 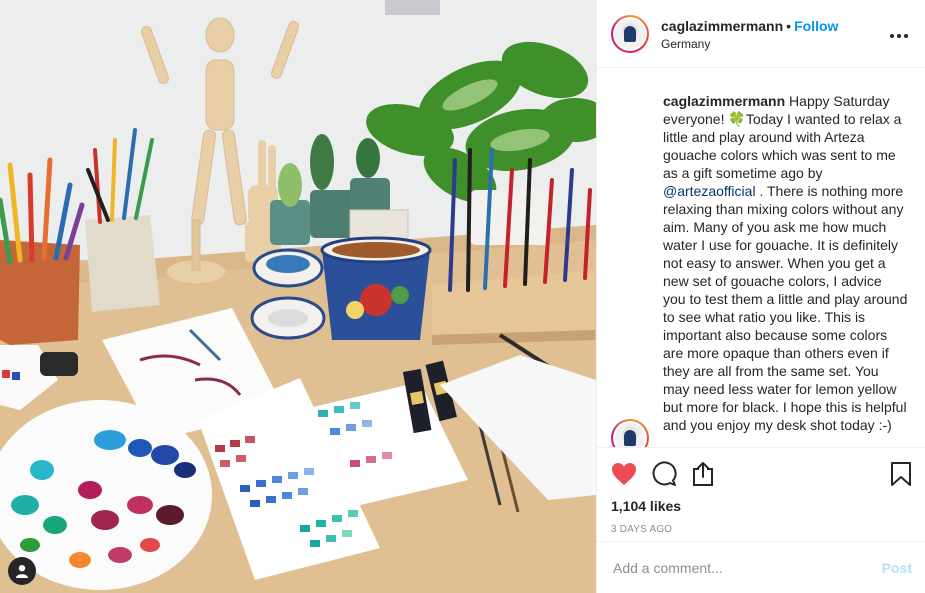 I want to click on likes-count: 1,104 likes, so click(x=761, y=506).